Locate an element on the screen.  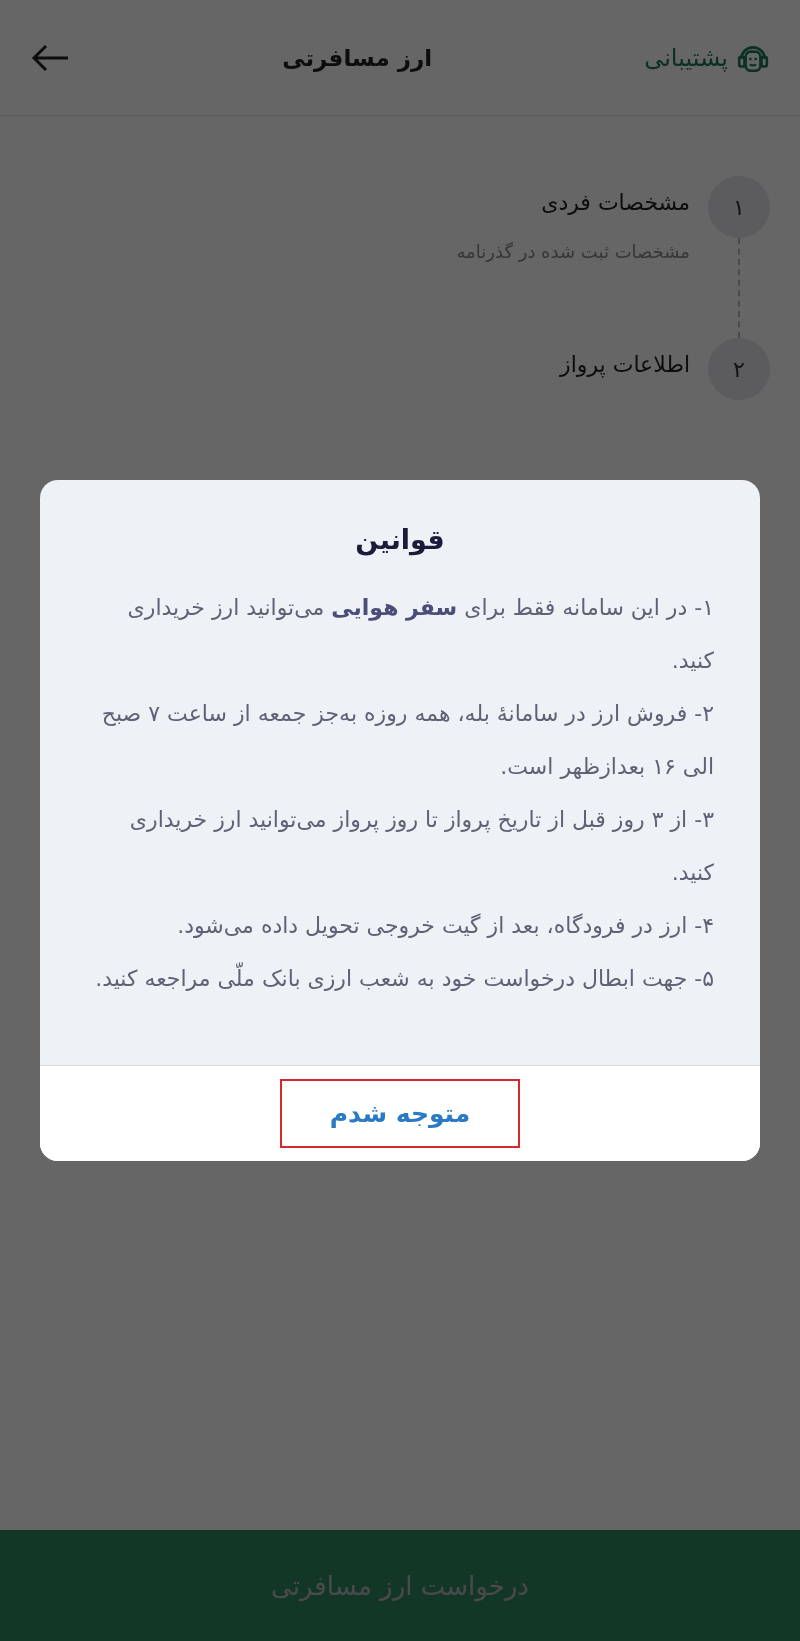
rule-text: ۵- جهت ابطال درخواست خود به شعب ارزی بانک ملّی مراجعه کنید. is located at coordinates (400, 978).